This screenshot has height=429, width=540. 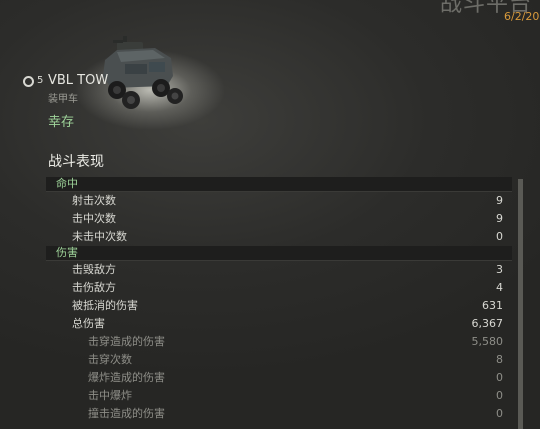 I want to click on stat-subrow: 爆炸造成的伤害 0, so click(x=279, y=378).